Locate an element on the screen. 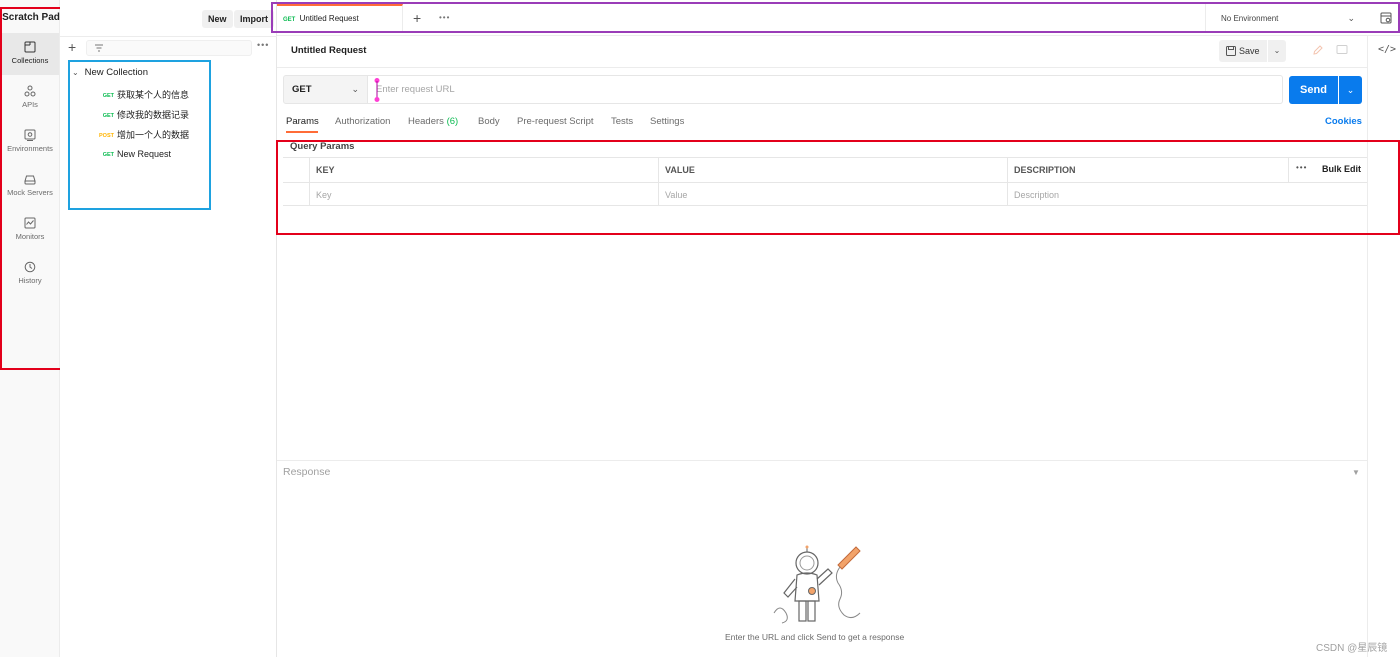 The image size is (1400, 657). tab-headers: Headers (6) is located at coordinates (433, 121).